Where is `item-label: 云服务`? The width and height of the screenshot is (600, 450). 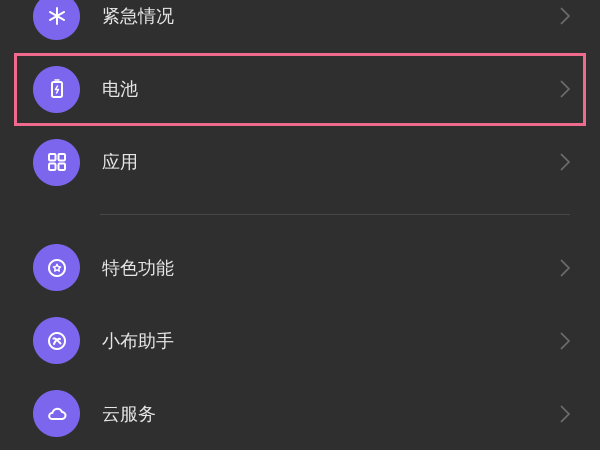
item-label: 云服务 is located at coordinates (129, 414).